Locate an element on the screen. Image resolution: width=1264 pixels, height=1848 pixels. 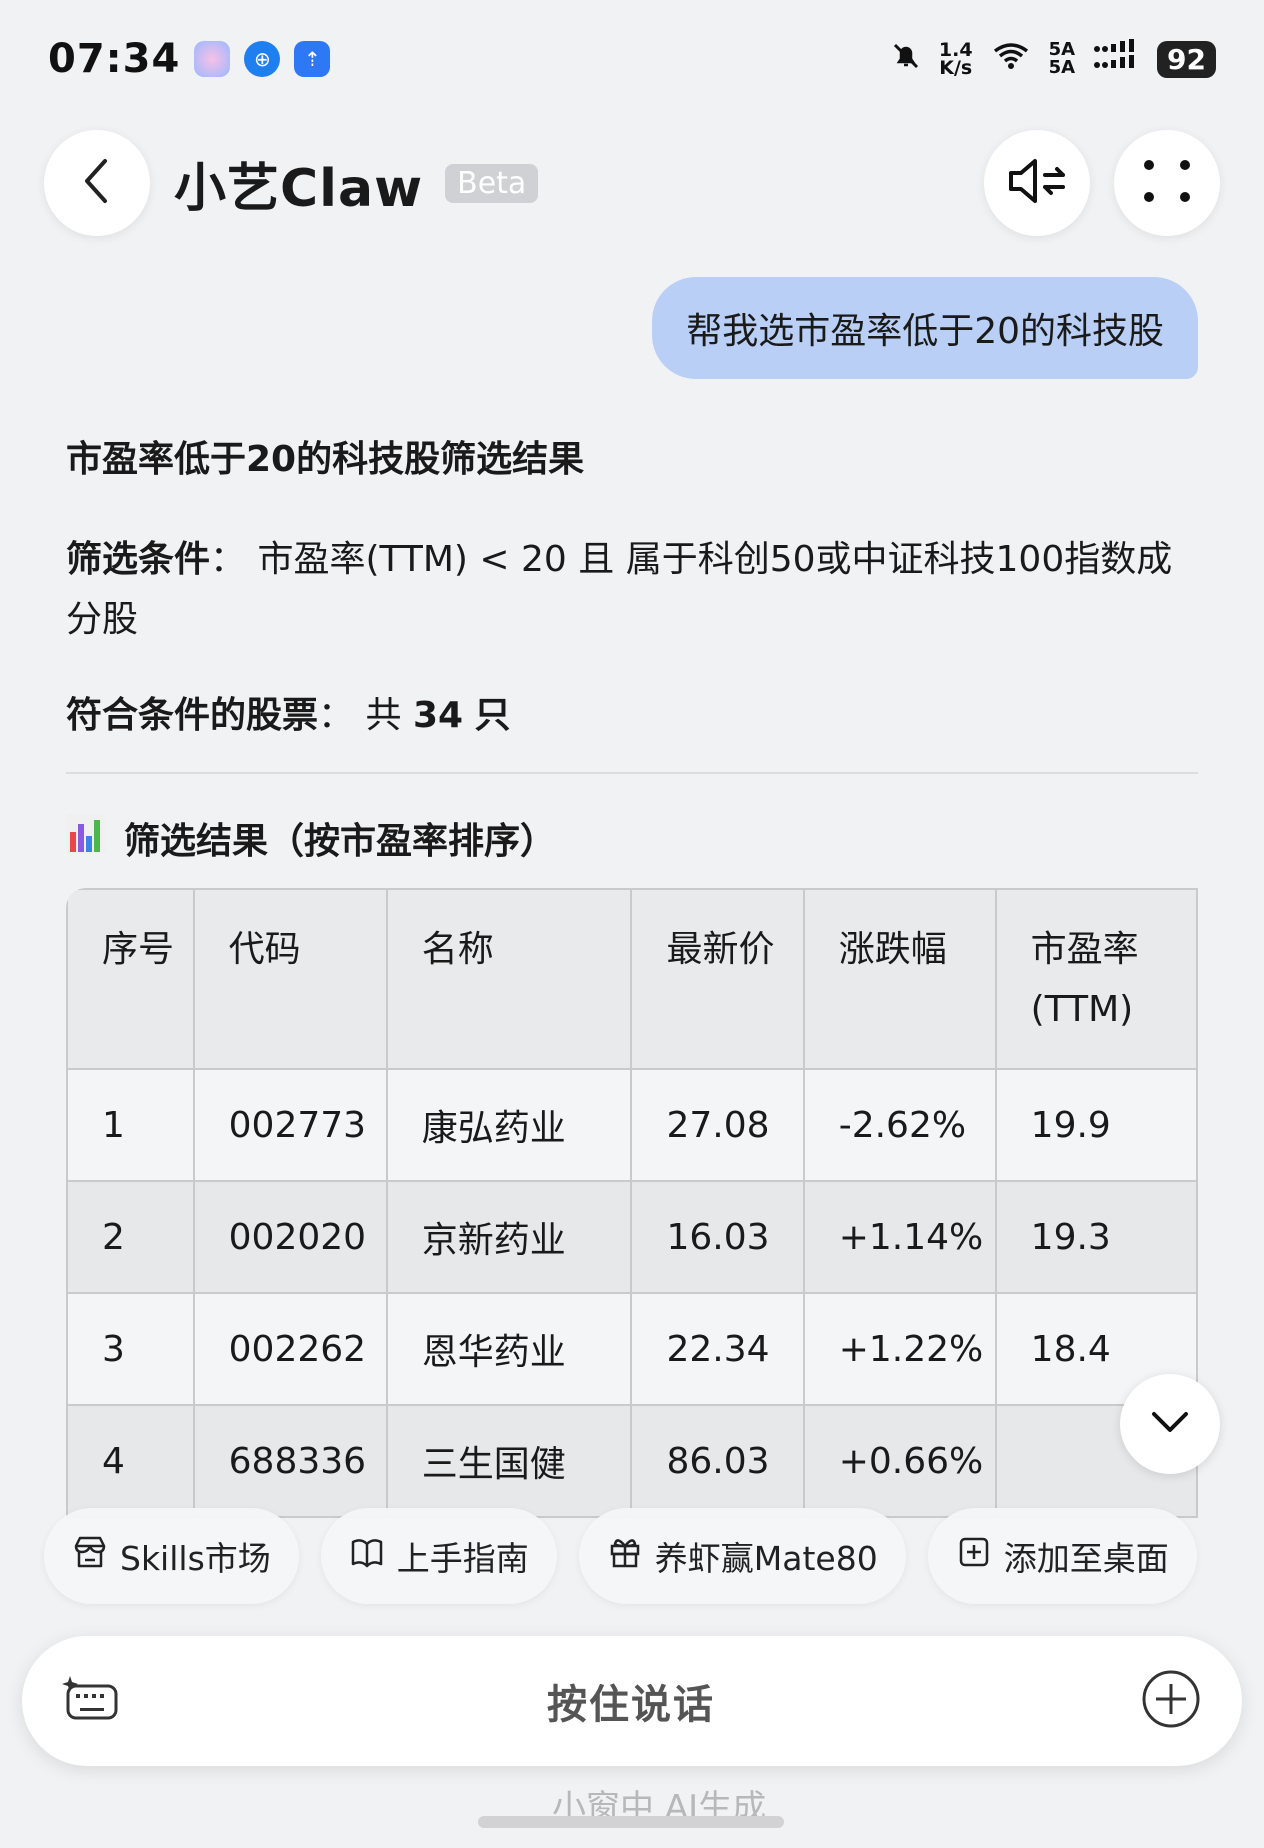
promo-chip: 养虾赢Mate80 is located at coordinates (742, 1556).